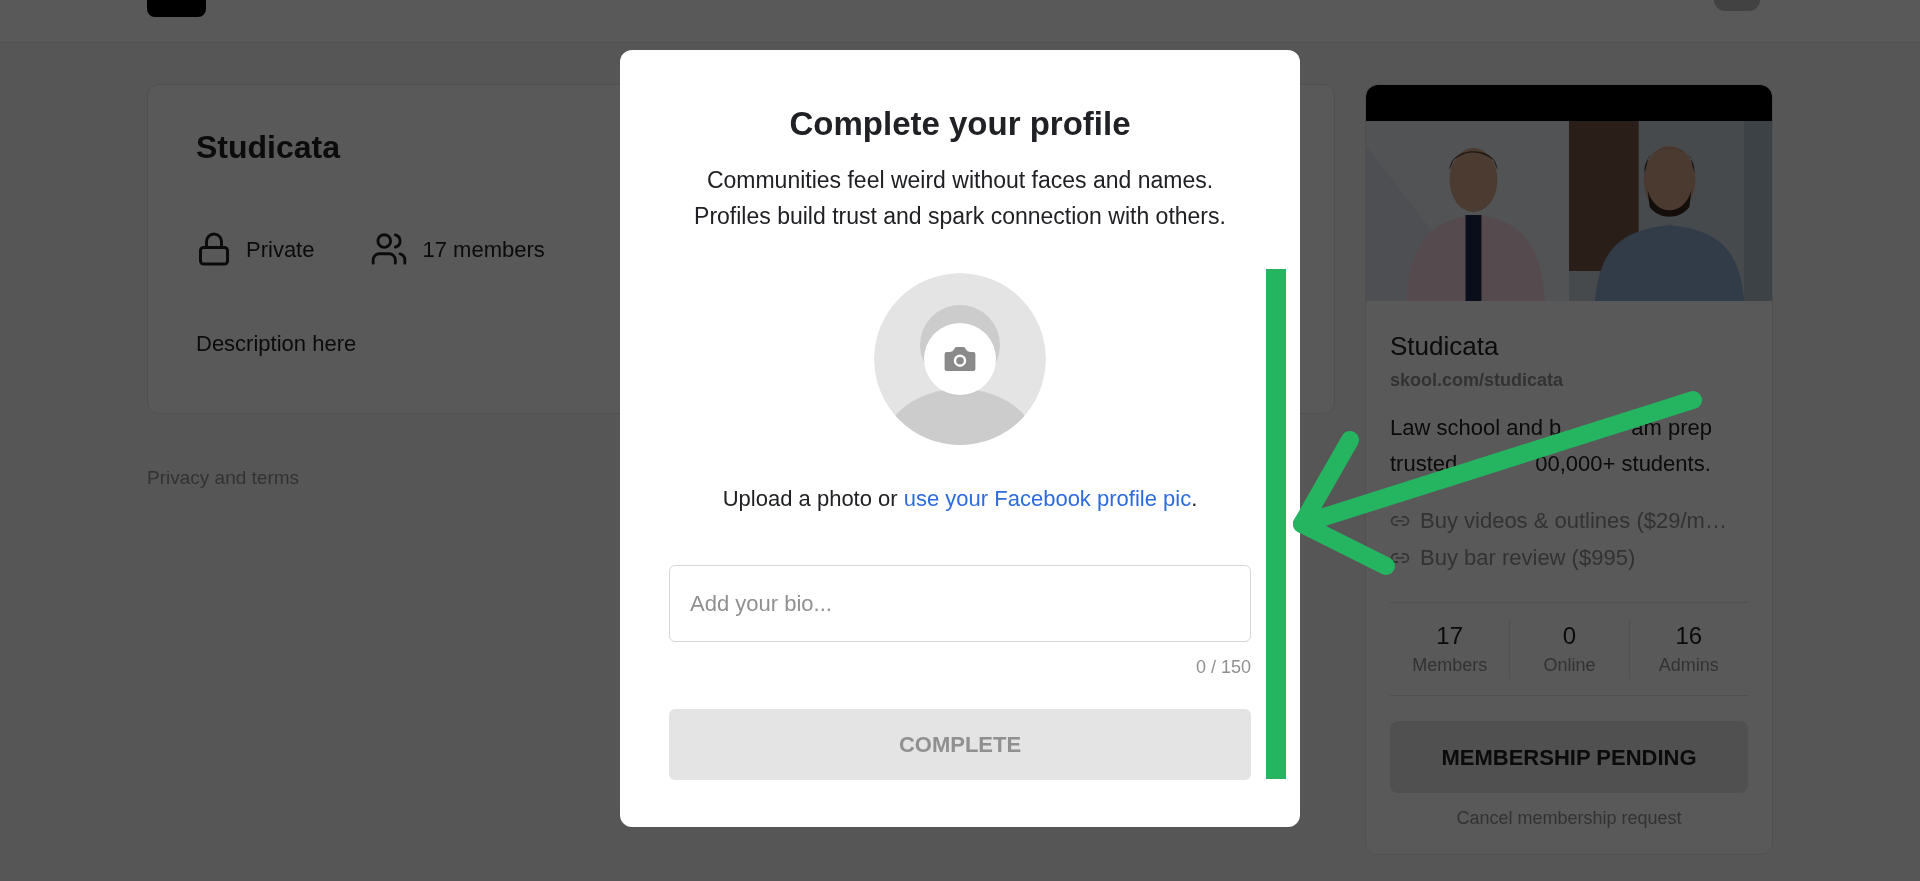 The height and width of the screenshot is (881, 1920). What do you see at coordinates (960, 180) in the screenshot?
I see `dialog-subtitle: Communities feel weird without faces and names.` at bounding box center [960, 180].